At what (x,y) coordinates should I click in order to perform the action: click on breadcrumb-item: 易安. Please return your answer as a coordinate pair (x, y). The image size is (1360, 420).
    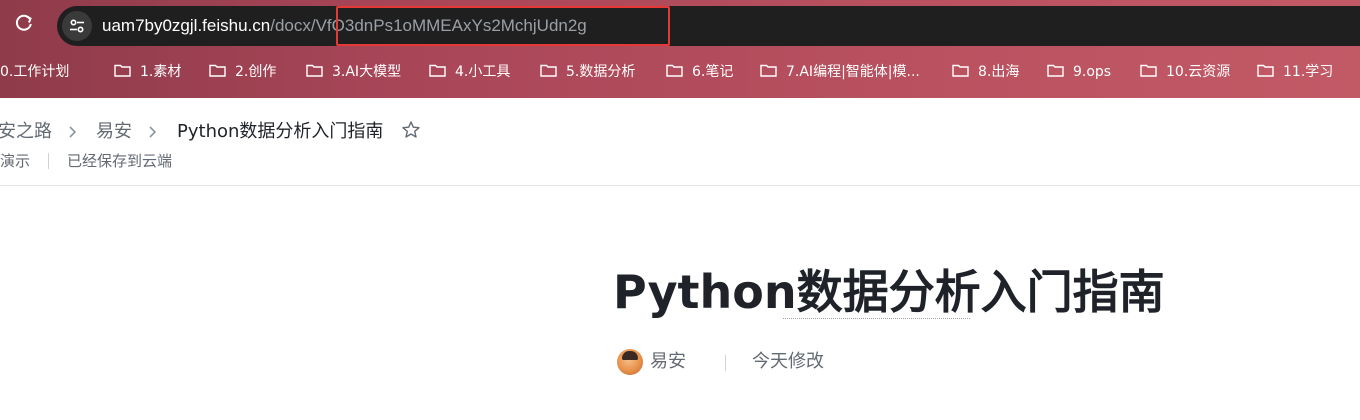
    Looking at the image, I should click on (114, 132).